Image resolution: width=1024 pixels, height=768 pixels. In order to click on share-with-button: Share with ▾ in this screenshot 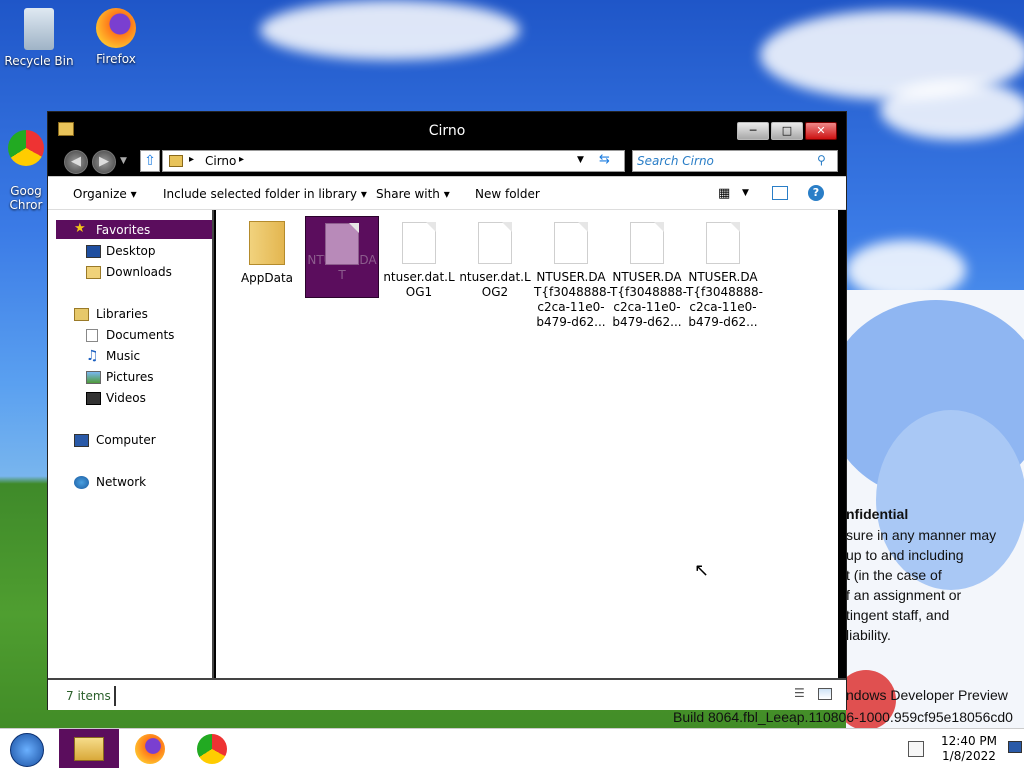, I will do `click(413, 194)`.